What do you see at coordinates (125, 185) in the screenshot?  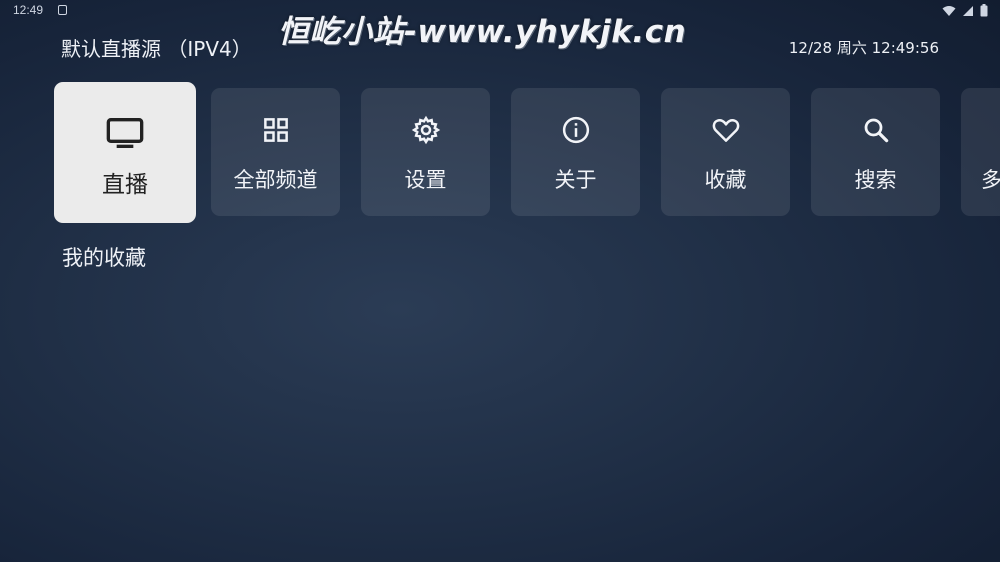 I see `menu-item-label: 直播` at bounding box center [125, 185].